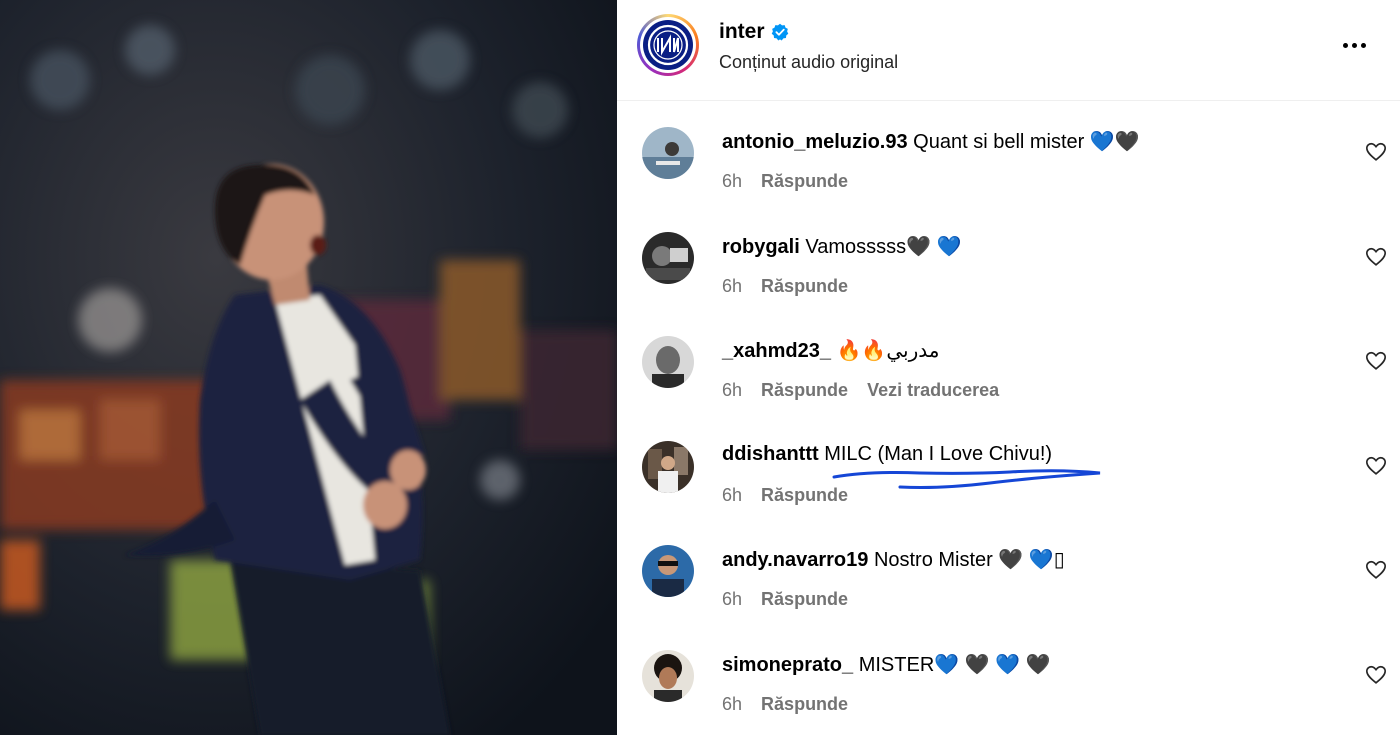 Image resolution: width=1400 pixels, height=735 pixels. I want to click on comment-item: simoneprato_ MISTER💙 🖤 💙 🖤 6h Răspunde, so click(1008, 692).